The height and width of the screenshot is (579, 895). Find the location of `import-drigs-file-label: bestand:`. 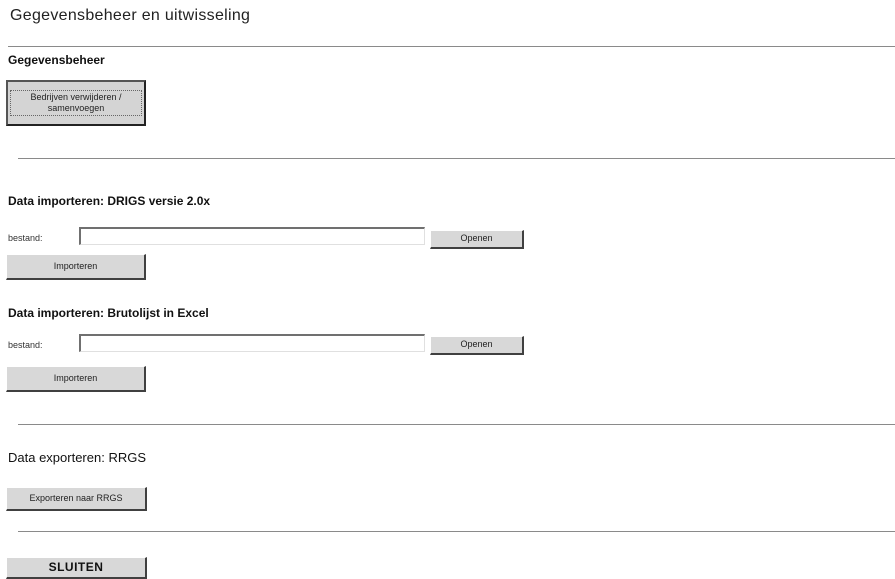

import-drigs-file-label: bestand: is located at coordinates (25, 238).